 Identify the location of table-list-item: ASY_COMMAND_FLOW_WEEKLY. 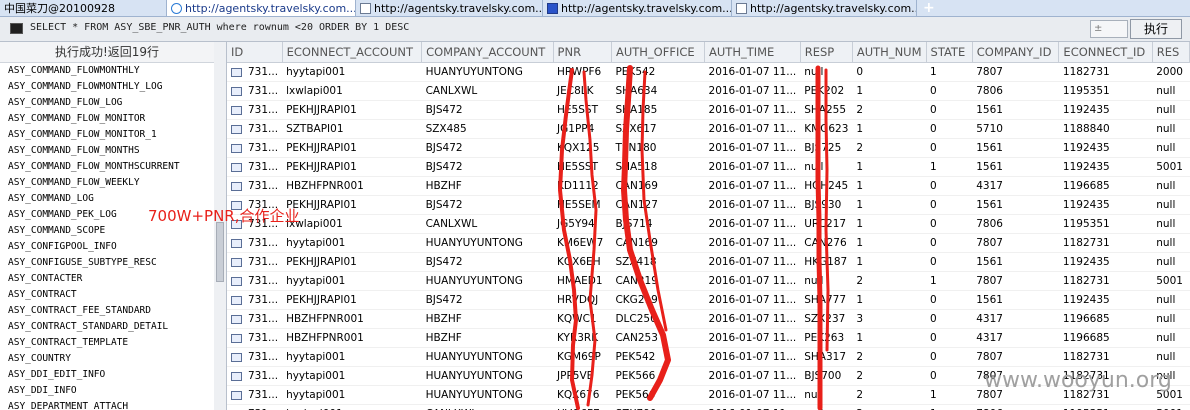
(107, 183).